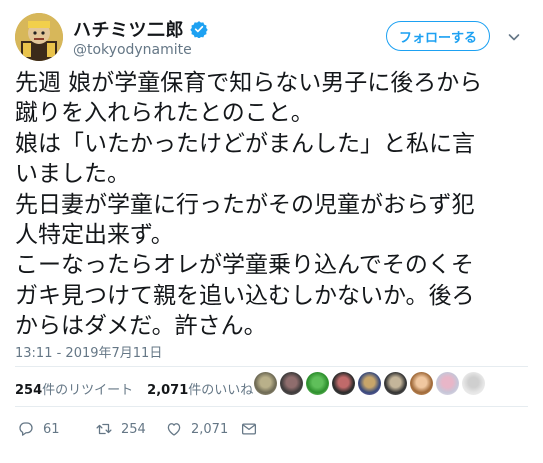 Image resolution: width=543 pixels, height=463 pixels. I want to click on retweet-button: 254, so click(120, 429).